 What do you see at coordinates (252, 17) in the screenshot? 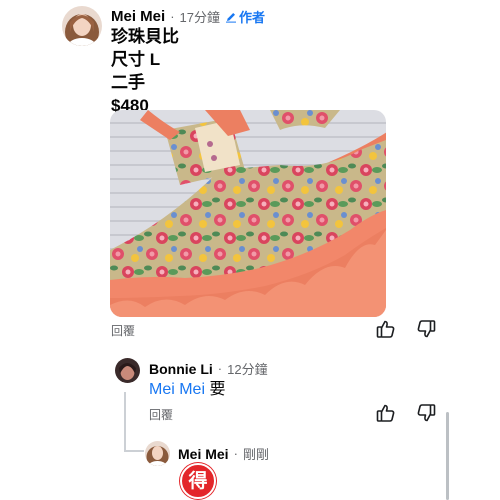
I see `author-badge-label: 作者` at bounding box center [252, 17].